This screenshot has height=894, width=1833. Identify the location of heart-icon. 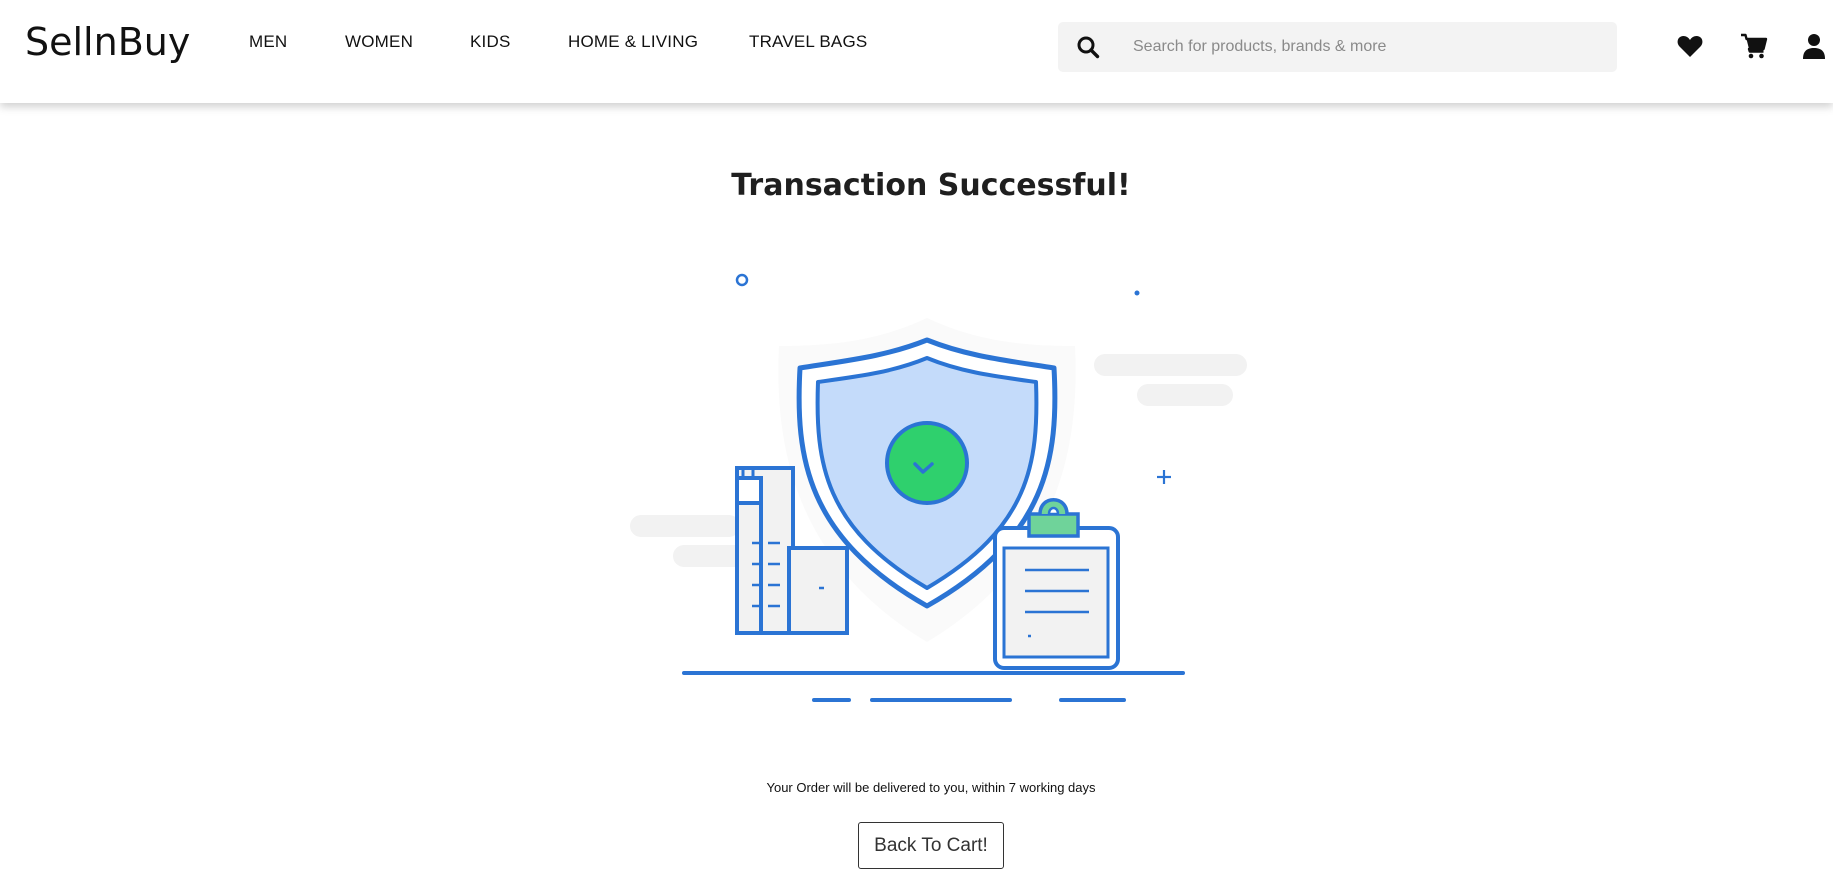
(1690, 46).